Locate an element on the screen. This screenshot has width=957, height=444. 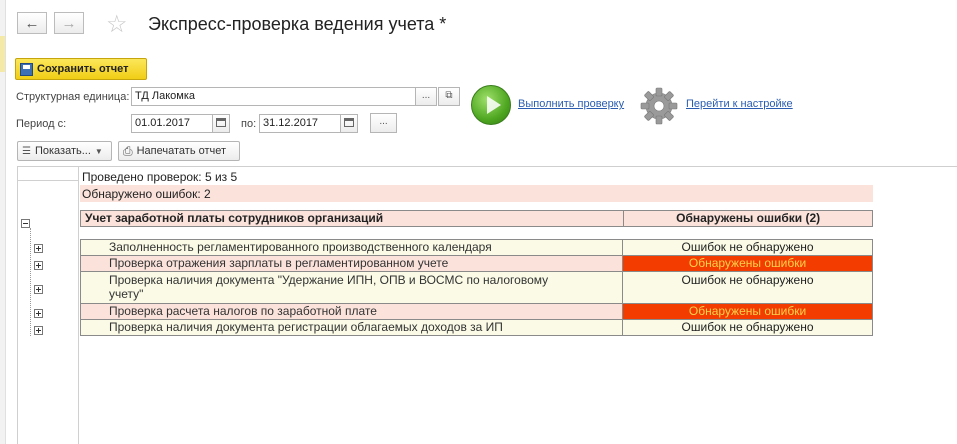
run-check-icon is located at coordinates (491, 105).